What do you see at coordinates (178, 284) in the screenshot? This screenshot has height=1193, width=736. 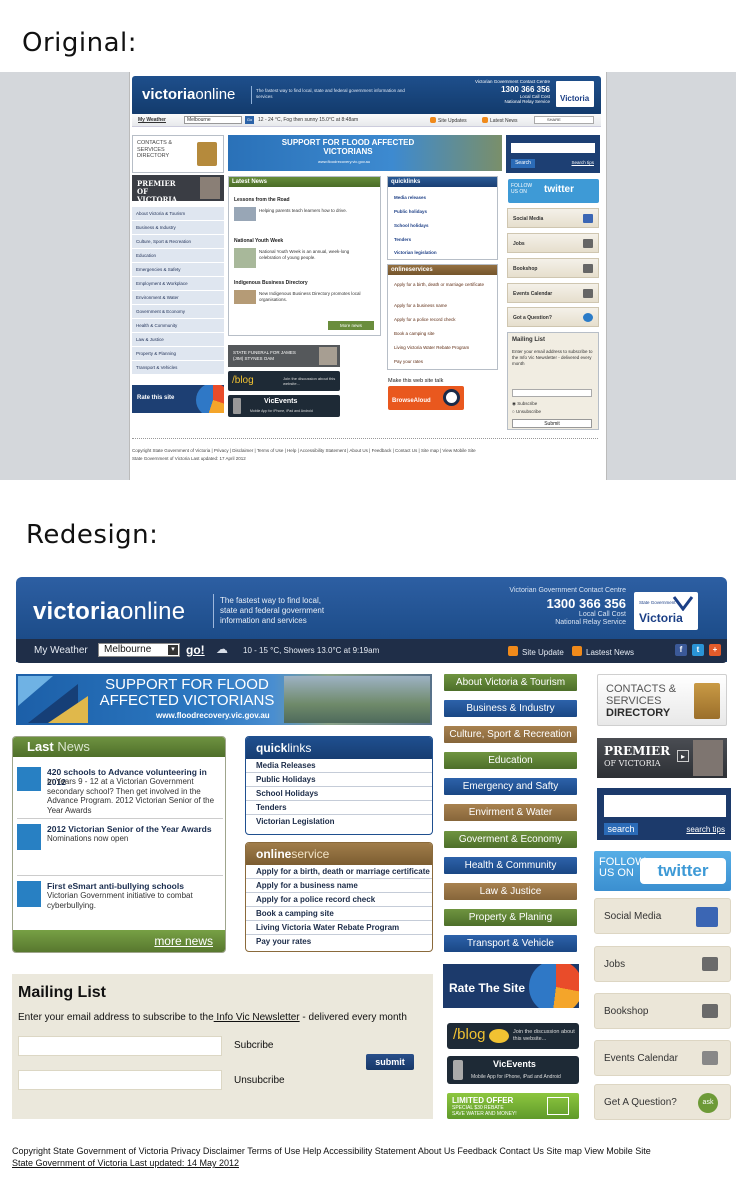 I see `original-nav-item: Employment & Workplace` at bounding box center [178, 284].